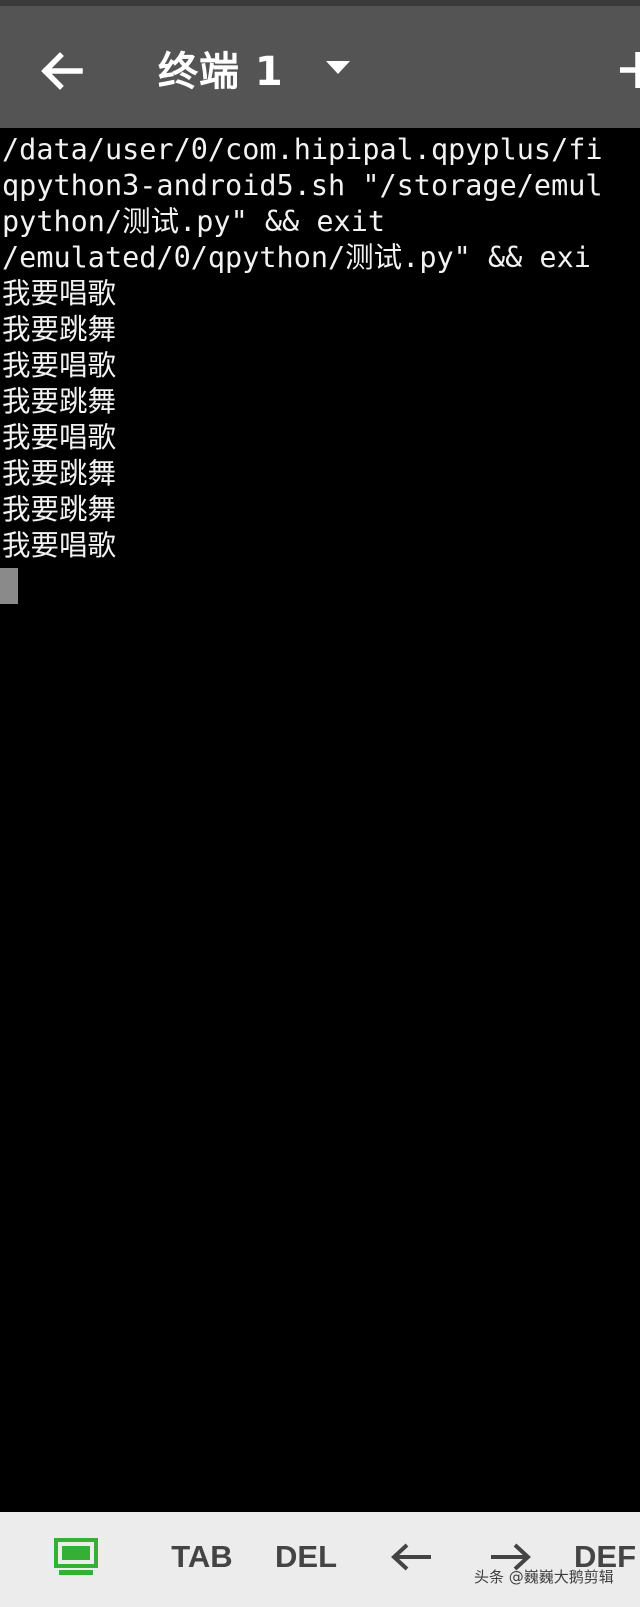 This screenshot has height=1607, width=640. What do you see at coordinates (9, 586) in the screenshot?
I see `terminal-cursor` at bounding box center [9, 586].